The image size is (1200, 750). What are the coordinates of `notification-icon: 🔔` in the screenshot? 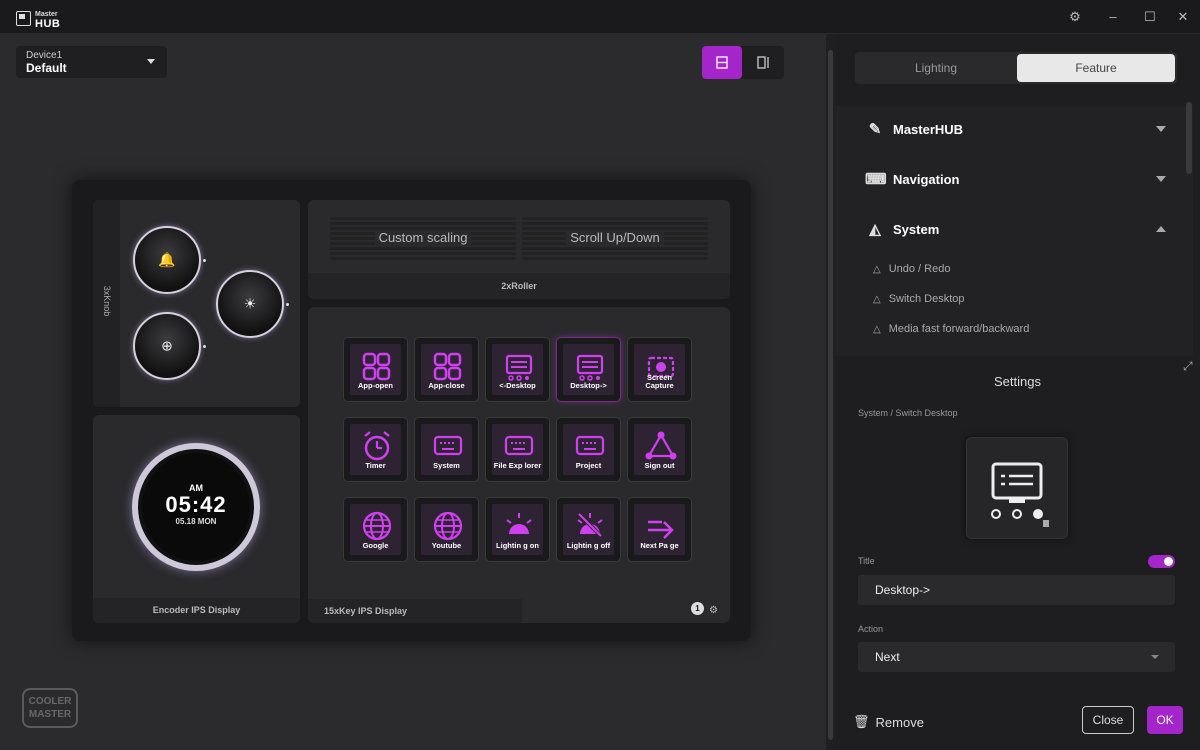 It's located at (167, 259).